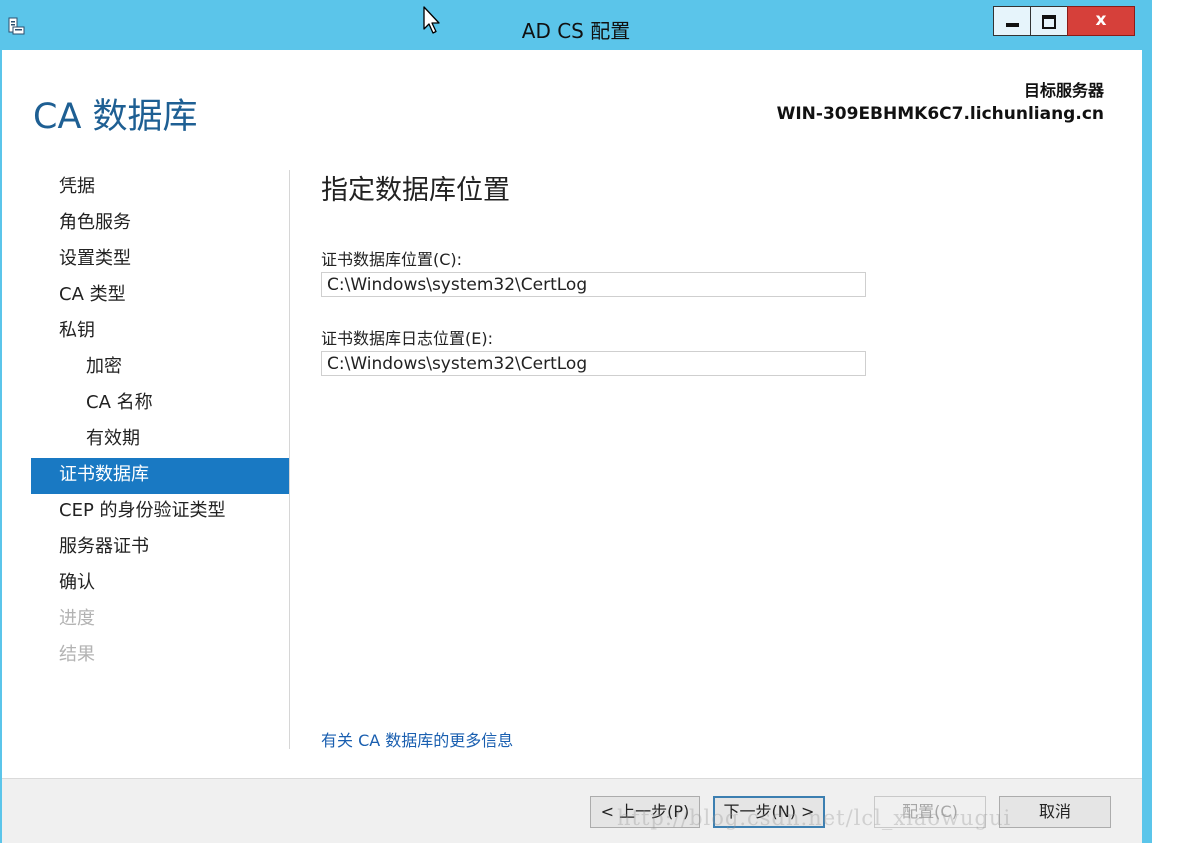  Describe the element at coordinates (1147, 446) in the screenshot. I see `window-border-right` at that location.